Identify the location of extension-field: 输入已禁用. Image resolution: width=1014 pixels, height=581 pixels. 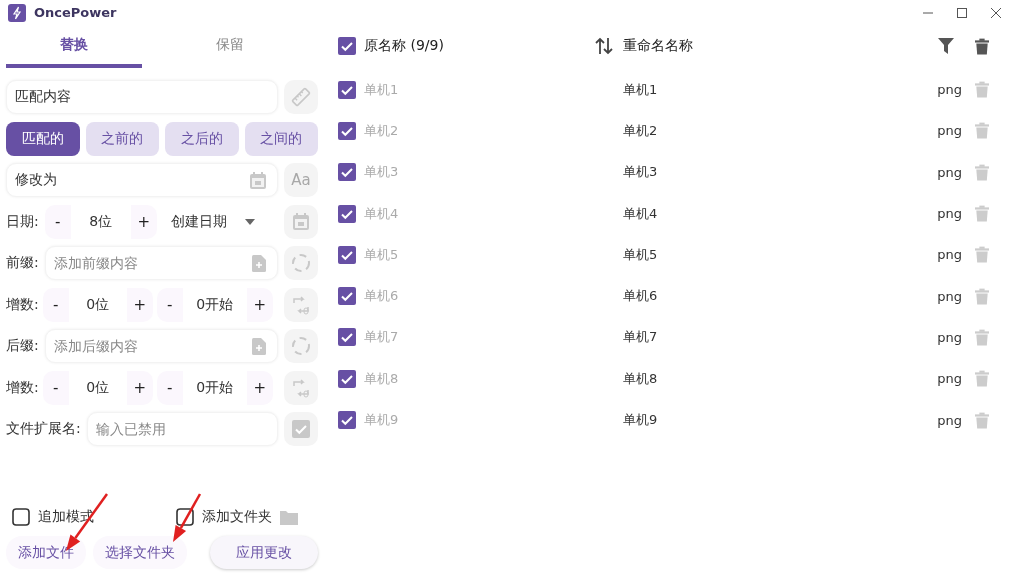
(182, 429).